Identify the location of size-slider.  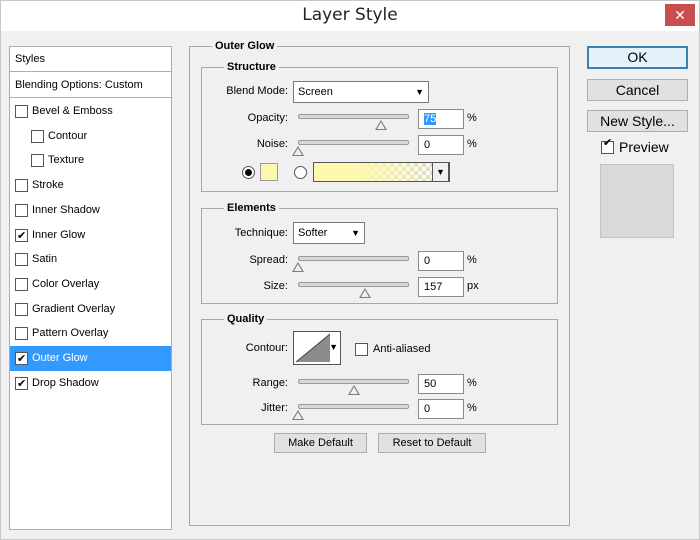
(353, 284).